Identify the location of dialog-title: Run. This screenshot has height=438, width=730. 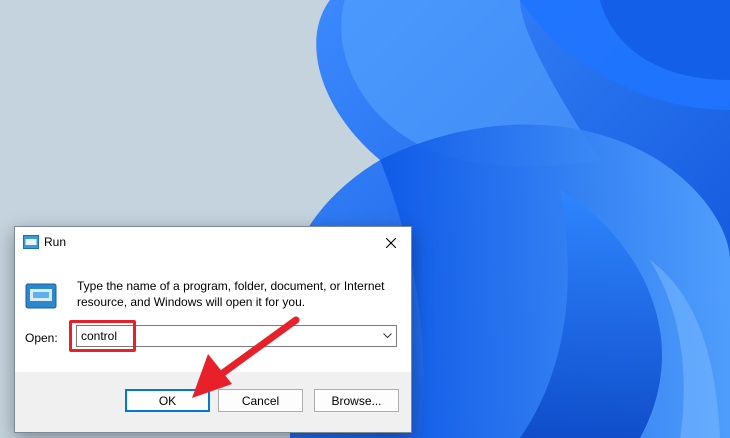
(55, 242).